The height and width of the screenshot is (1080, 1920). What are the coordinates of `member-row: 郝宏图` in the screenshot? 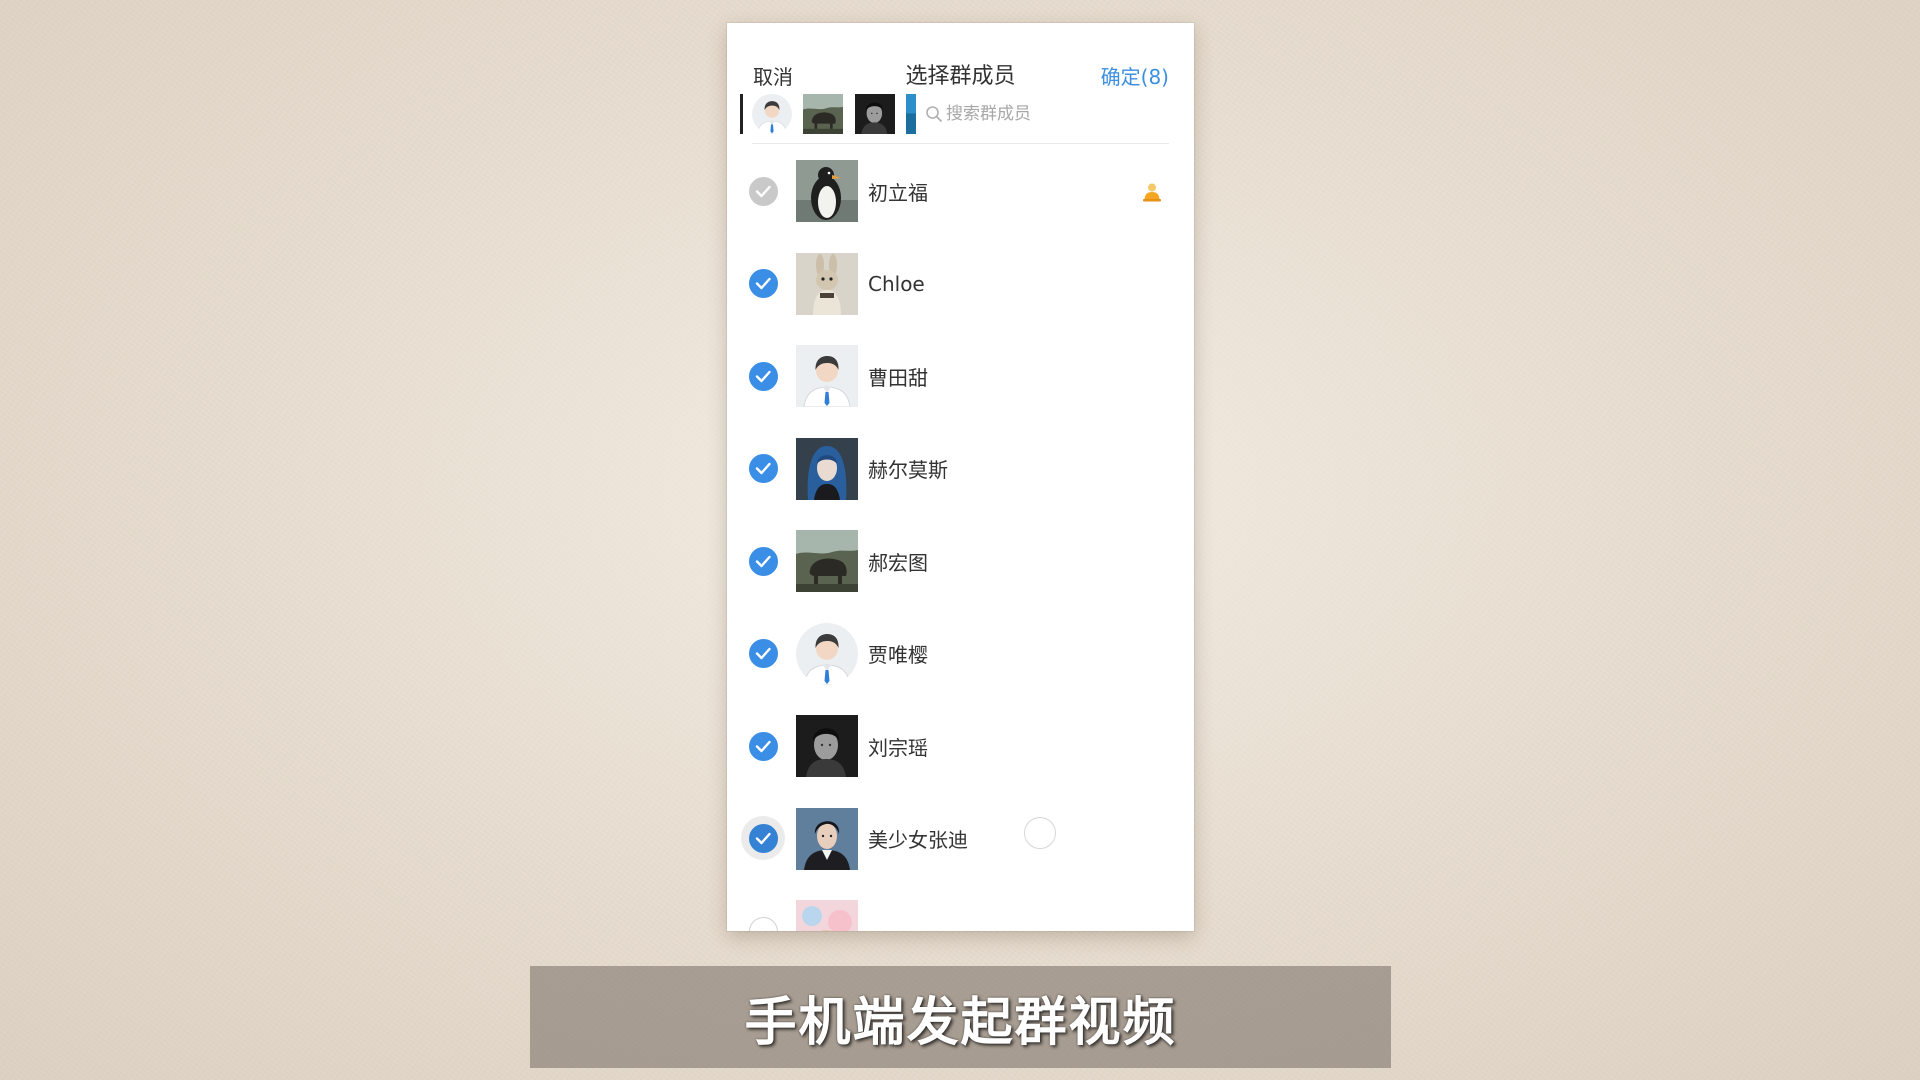 It's located at (960, 561).